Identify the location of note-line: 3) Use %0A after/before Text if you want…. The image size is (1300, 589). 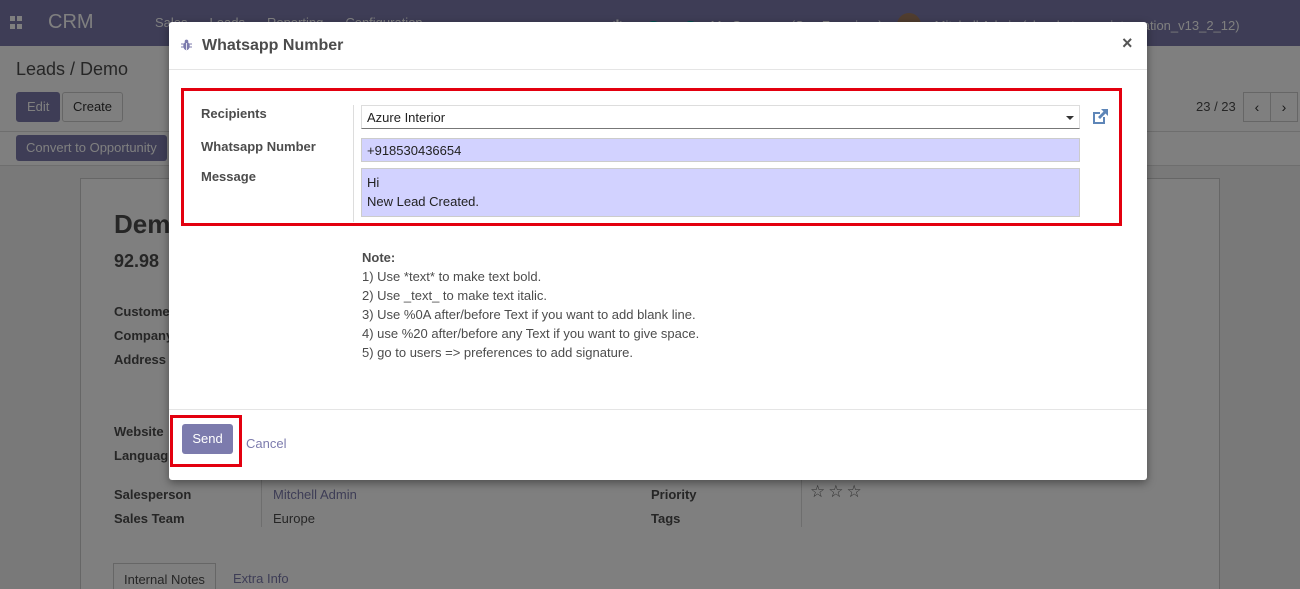
(529, 314).